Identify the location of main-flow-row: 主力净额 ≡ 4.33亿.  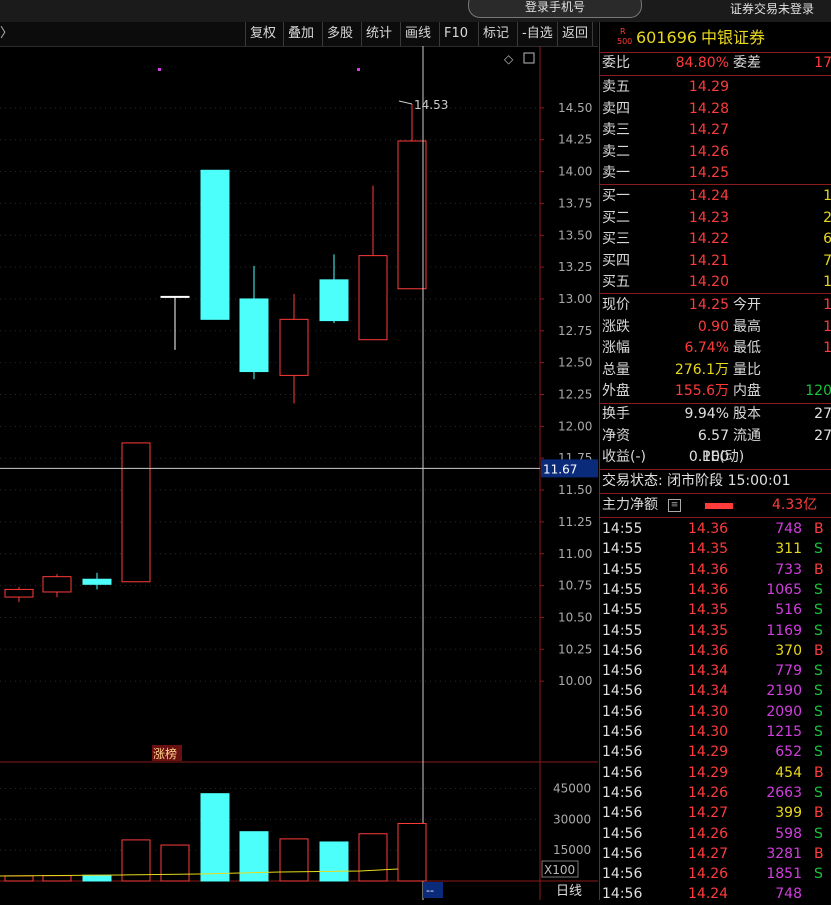
(715, 506).